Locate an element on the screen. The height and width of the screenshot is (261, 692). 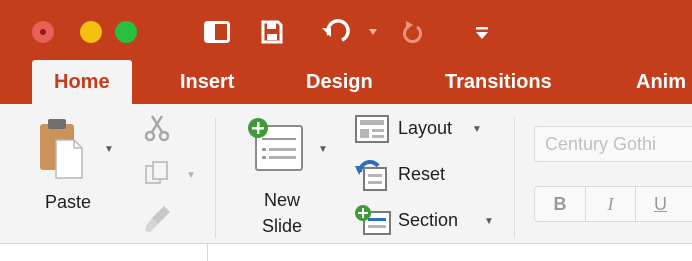
paste-button is located at coordinates (60, 150).